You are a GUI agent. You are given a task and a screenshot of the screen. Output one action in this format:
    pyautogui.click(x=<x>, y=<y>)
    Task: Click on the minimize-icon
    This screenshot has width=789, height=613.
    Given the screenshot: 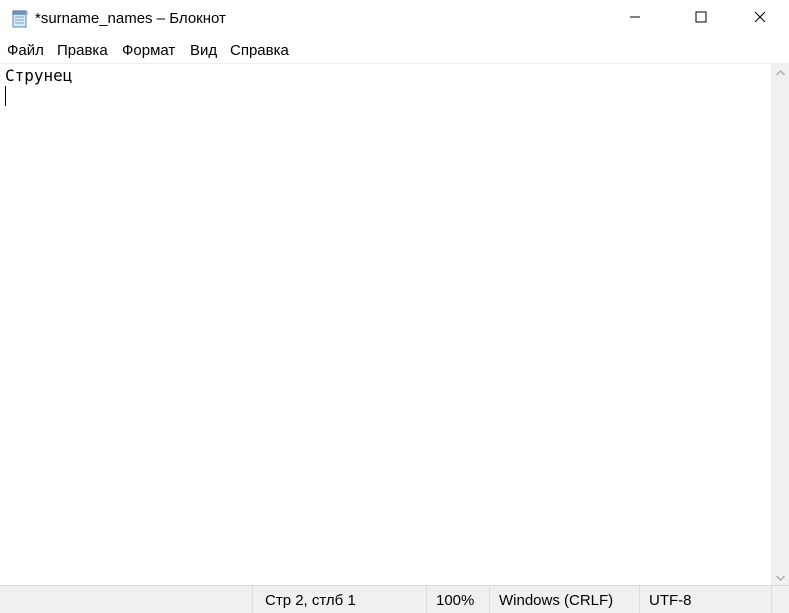 What is the action you would take?
    pyautogui.click(x=635, y=19)
    